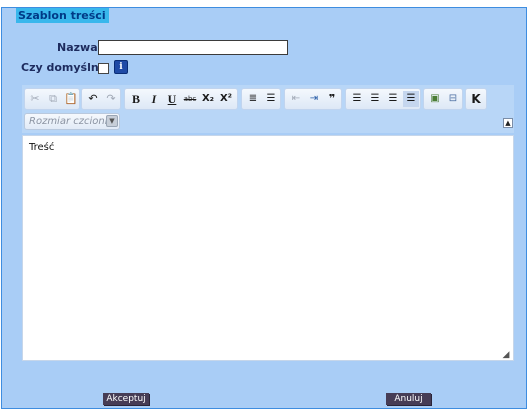  I want to click on paste-icon: 📋, so click(71, 99).